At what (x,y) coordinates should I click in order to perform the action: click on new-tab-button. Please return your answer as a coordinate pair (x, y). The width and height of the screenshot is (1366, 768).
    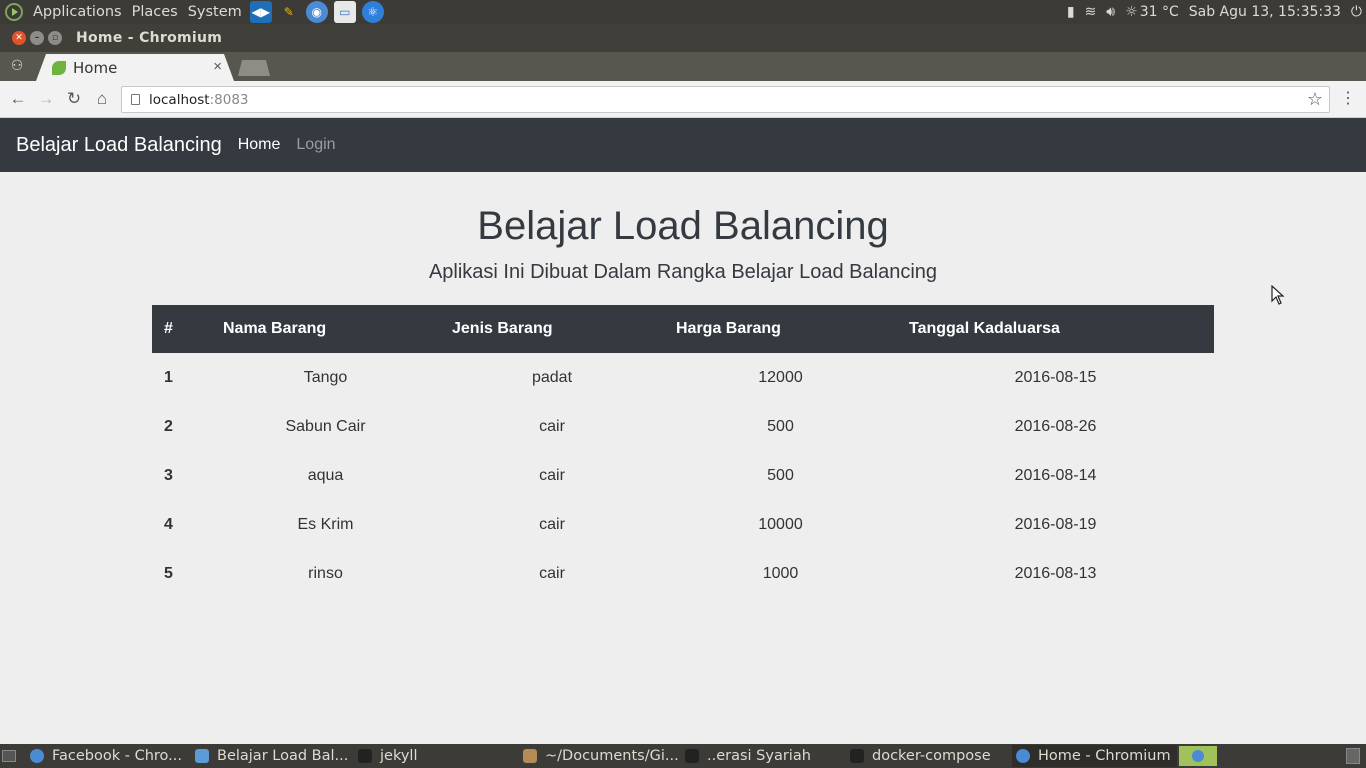
    Looking at the image, I should click on (254, 68).